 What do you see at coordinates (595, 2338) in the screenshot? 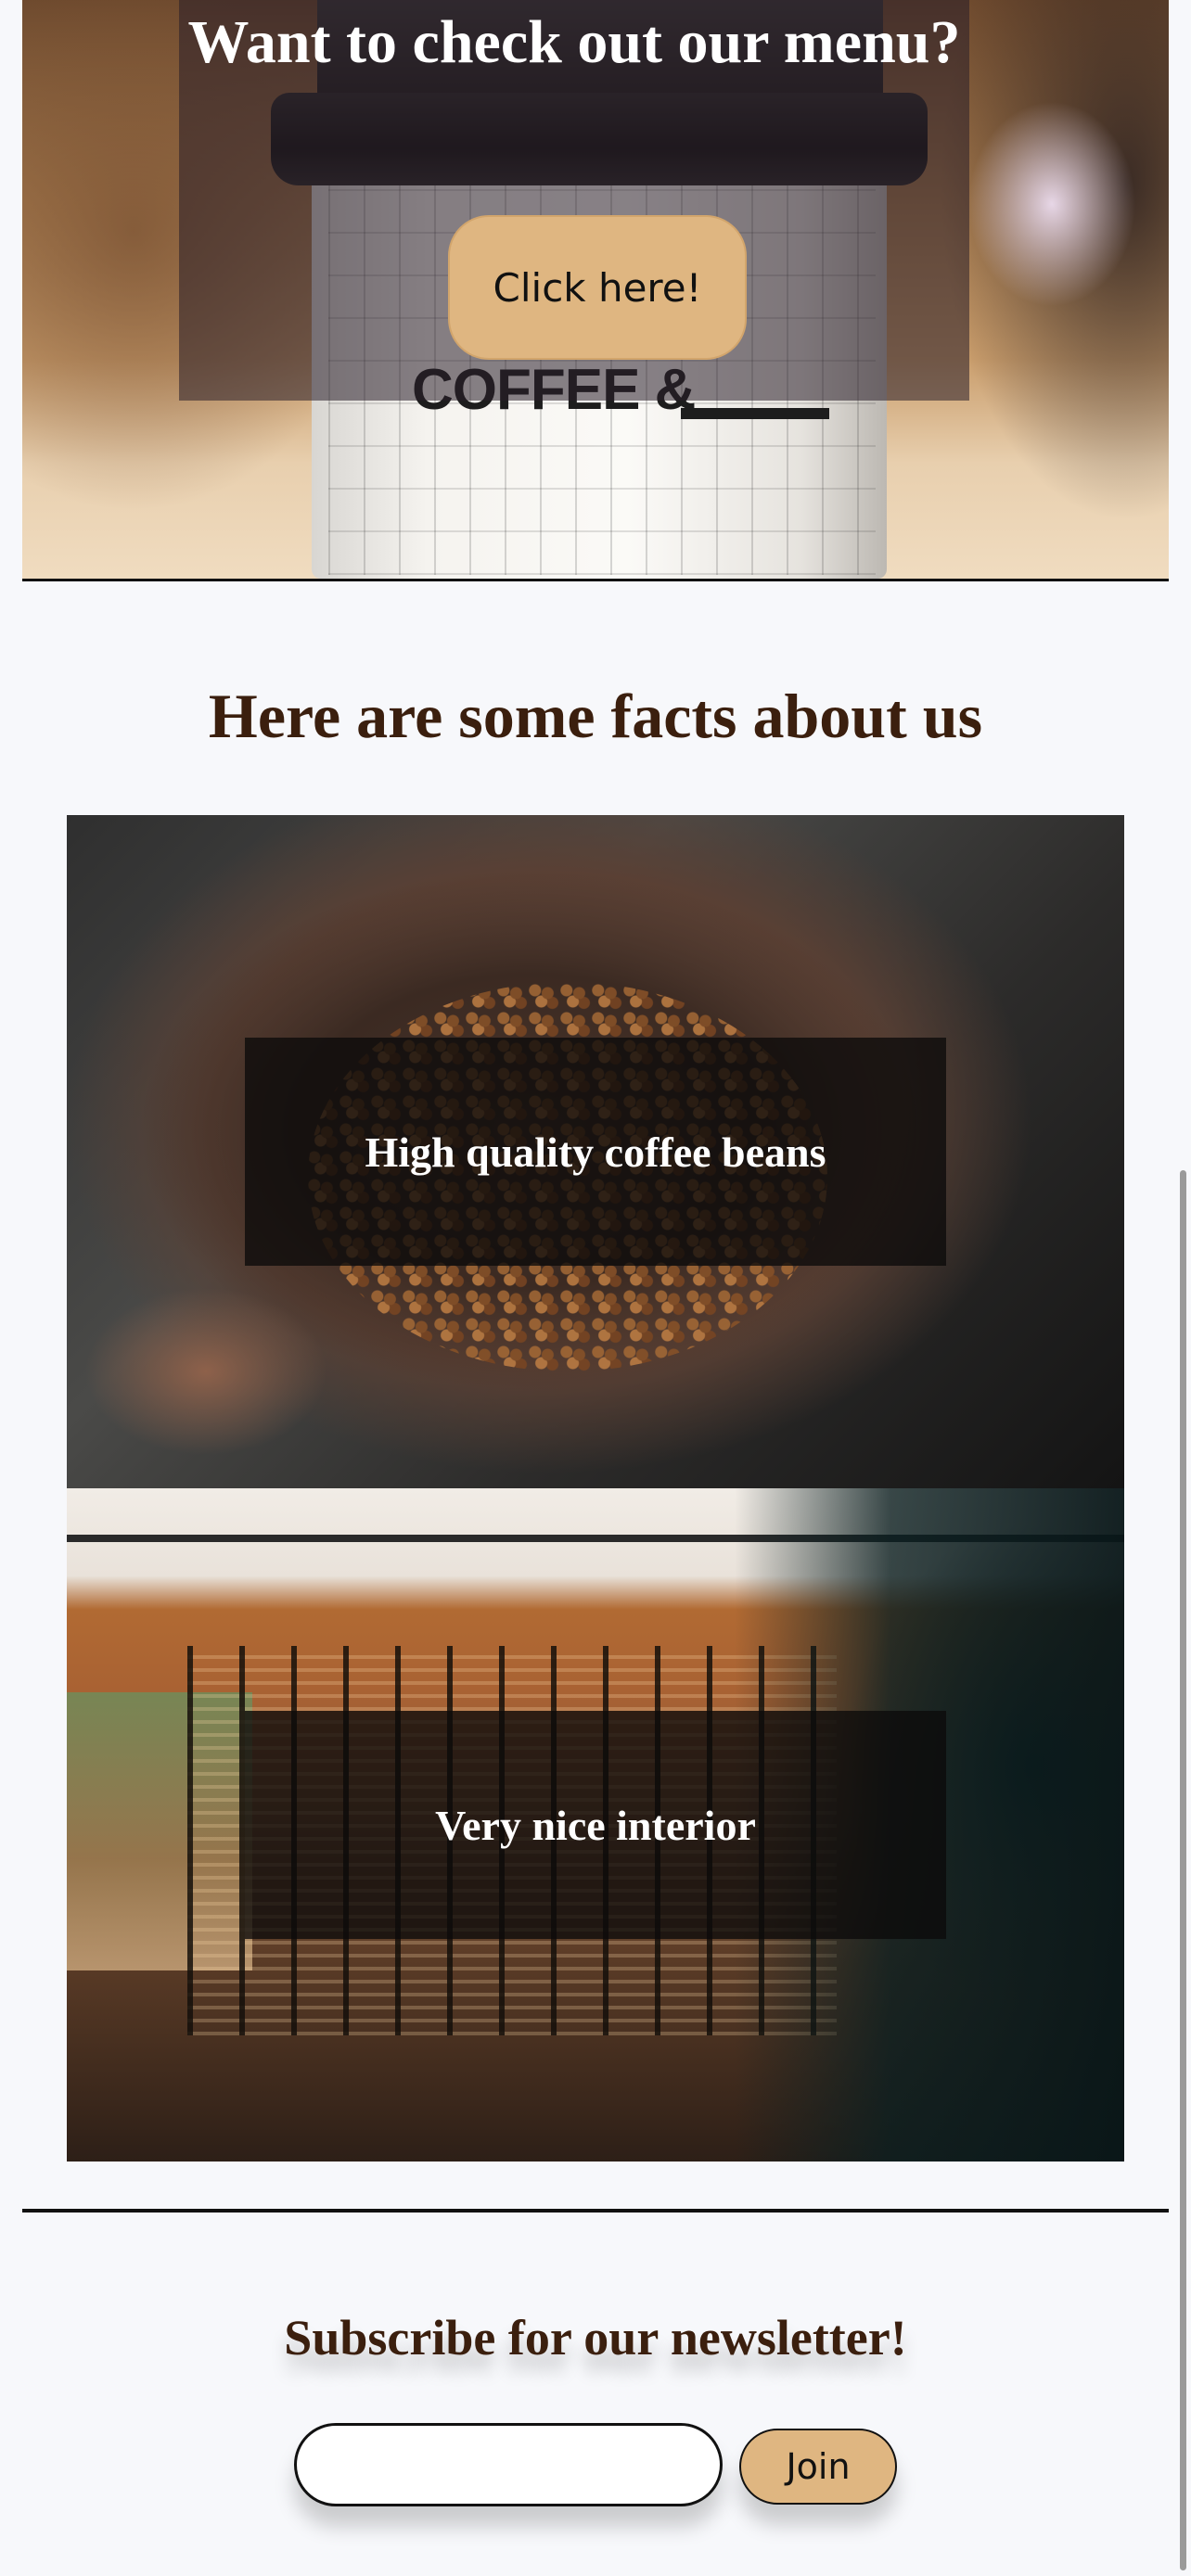
I see `newsletter-title: Subscribe for our newsletter!` at bounding box center [595, 2338].